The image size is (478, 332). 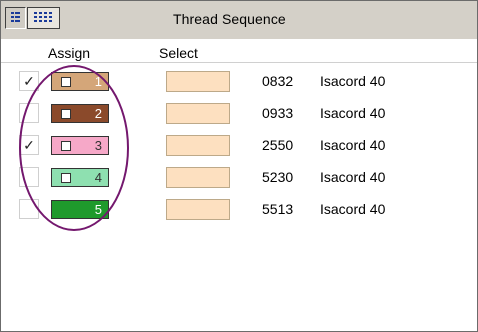 What do you see at coordinates (278, 177) in the screenshot?
I see `thread-code: 5230` at bounding box center [278, 177].